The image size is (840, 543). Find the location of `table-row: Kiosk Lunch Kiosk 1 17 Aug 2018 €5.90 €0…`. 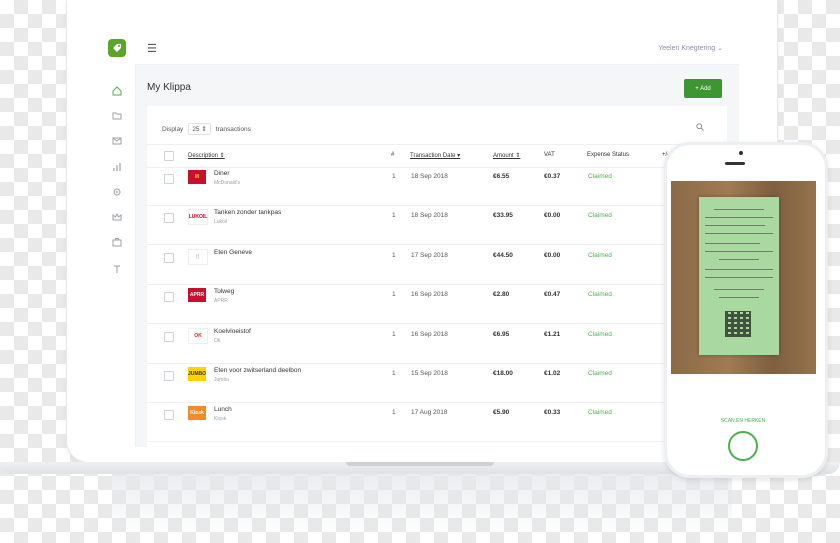

table-row: Kiosk Lunch Kiosk 1 17 Aug 2018 €5.90 €0… is located at coordinates (437, 422).